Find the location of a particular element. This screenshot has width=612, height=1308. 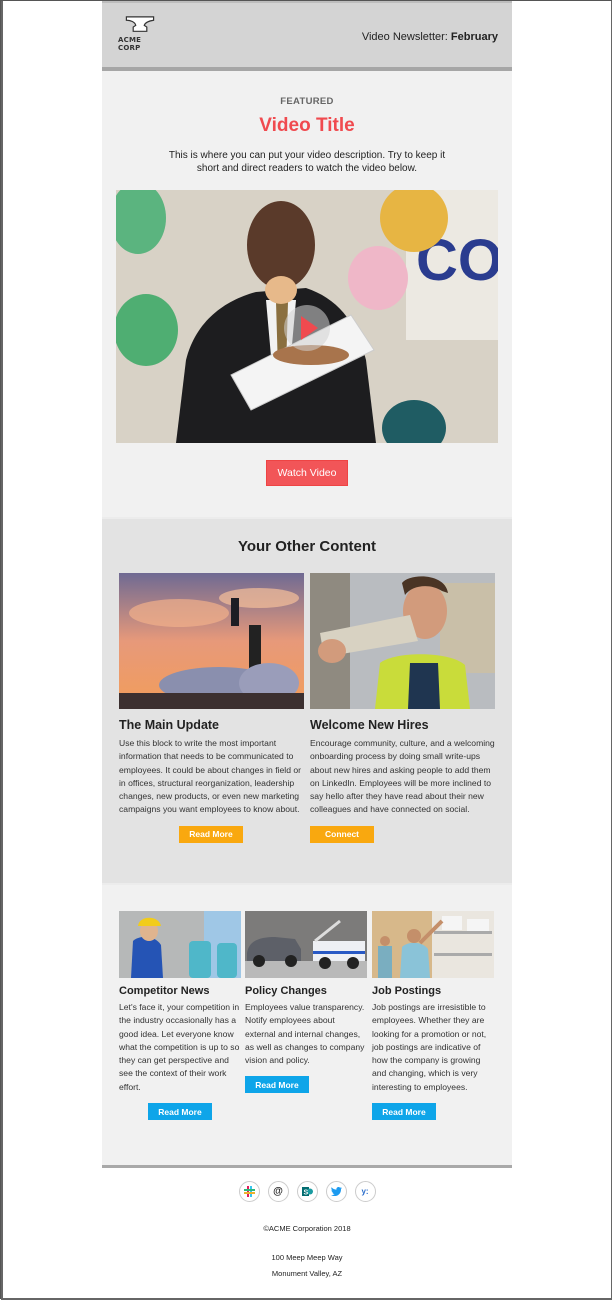

other-content-heading: Your Other Content is located at coordinates (307, 546).